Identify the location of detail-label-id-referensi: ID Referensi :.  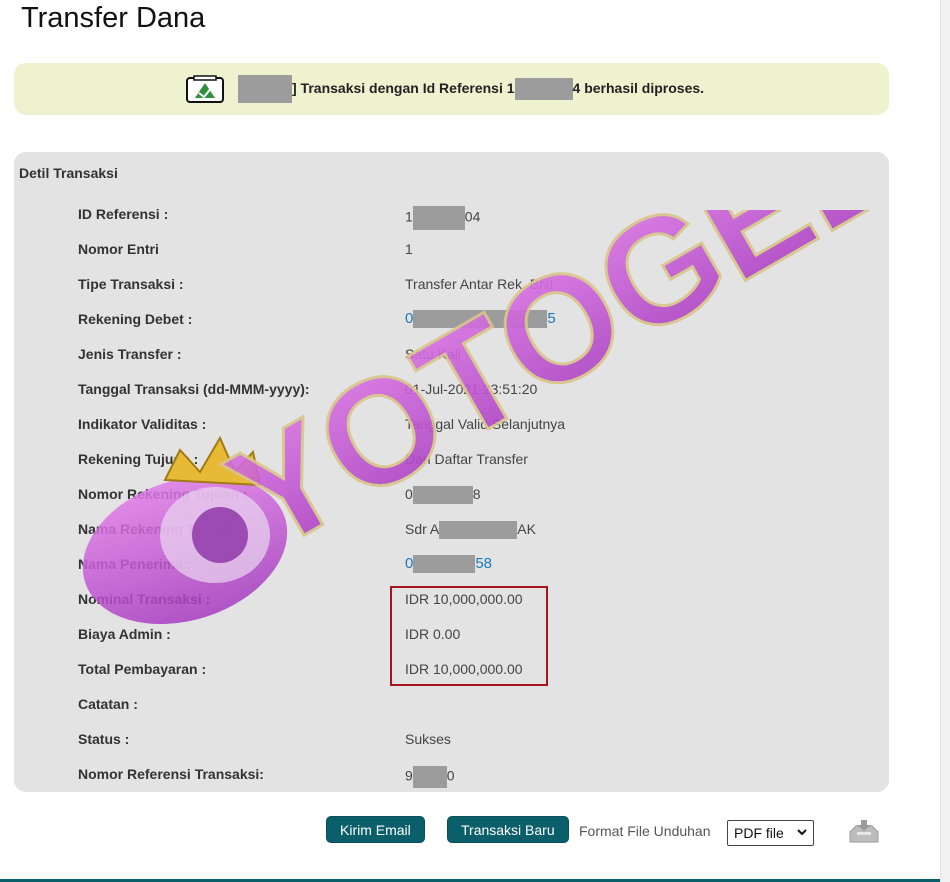
(123, 214).